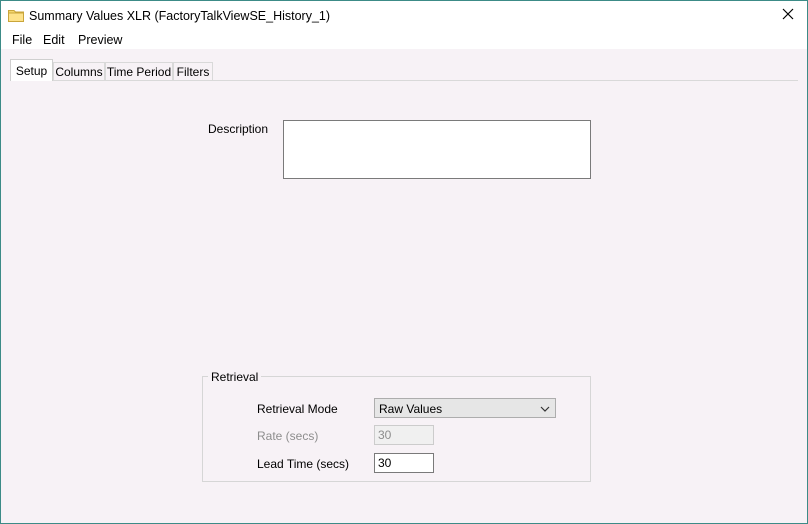  I want to click on tab-setup: Setup, so click(31, 70).